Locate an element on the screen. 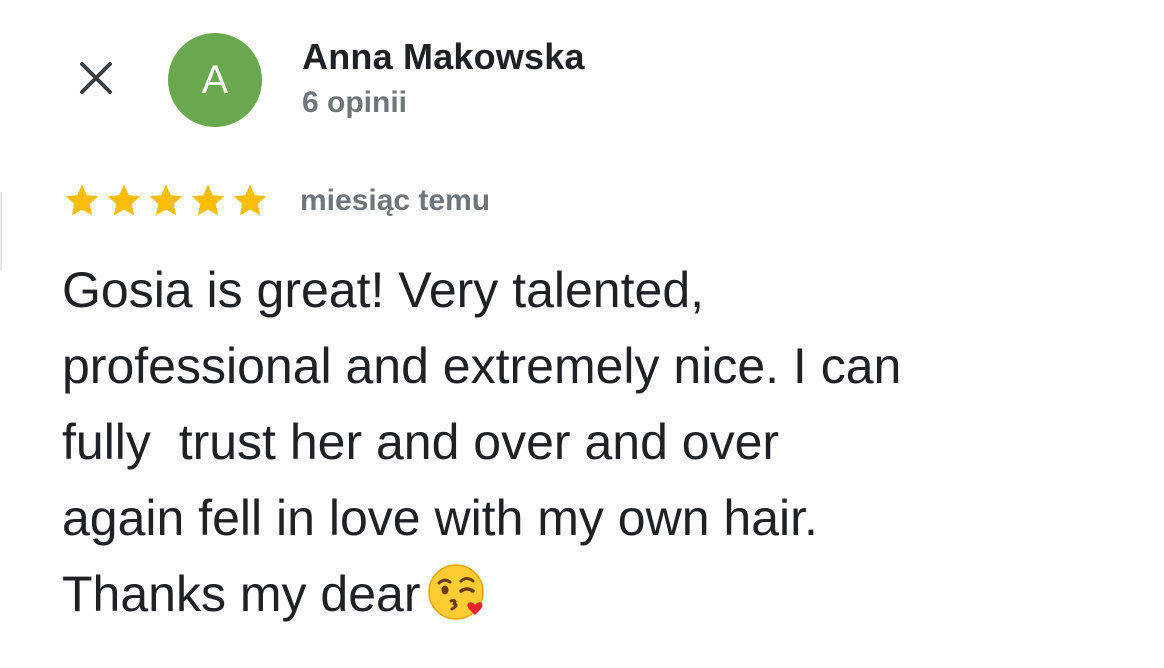  star-rating is located at coordinates (167, 201).